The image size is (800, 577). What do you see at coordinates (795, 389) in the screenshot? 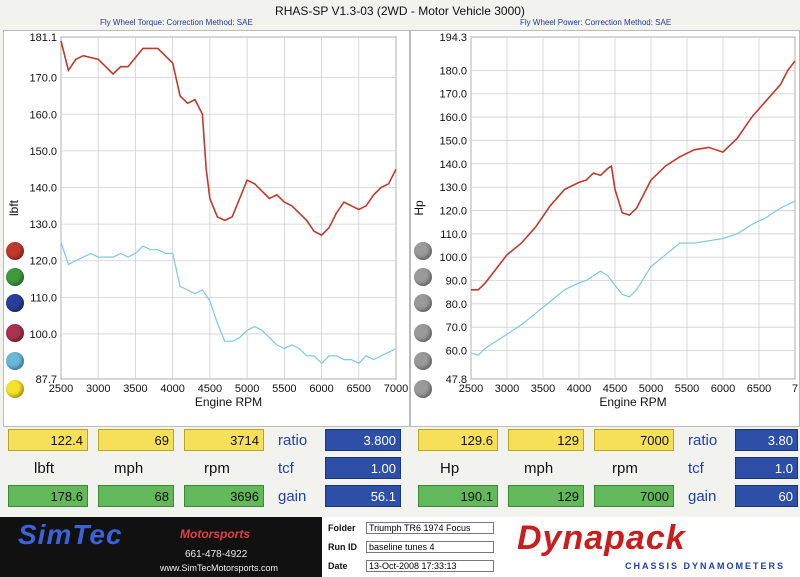
I see `x-tick-label: 7` at bounding box center [795, 389].